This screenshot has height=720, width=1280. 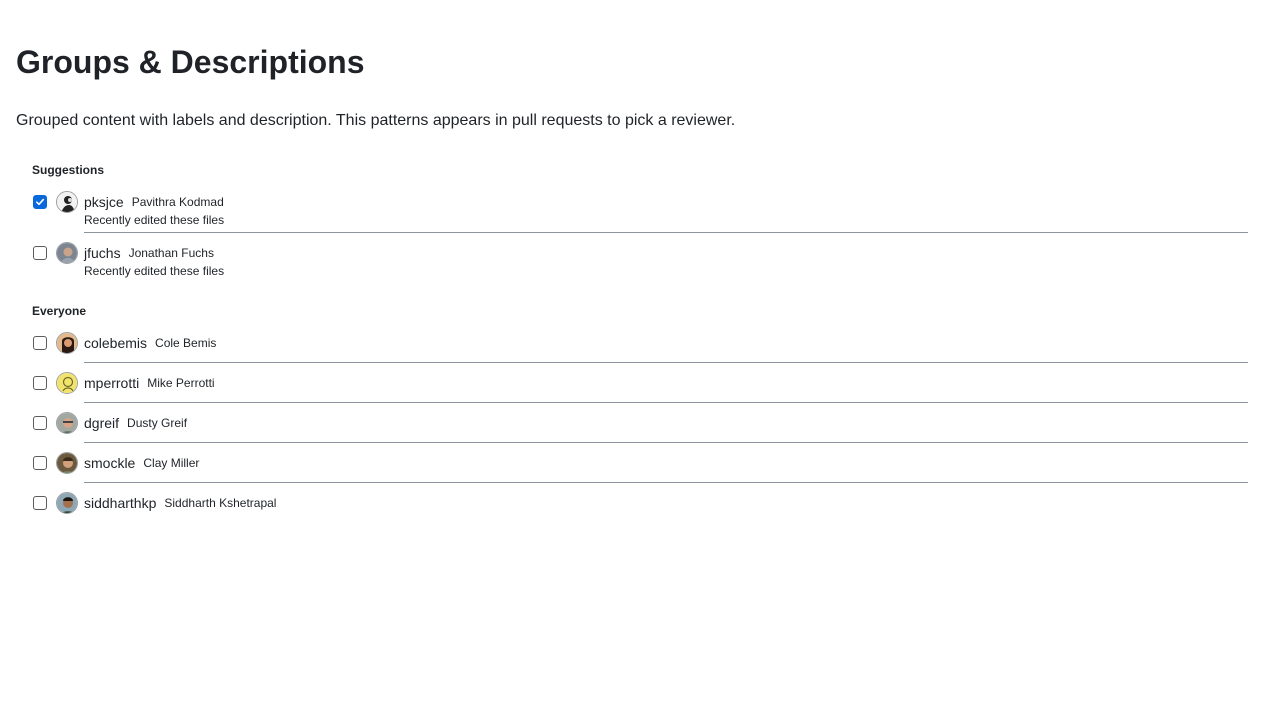 What do you see at coordinates (640, 471) in the screenshot?
I see `list-item: smockle Clay Miller` at bounding box center [640, 471].